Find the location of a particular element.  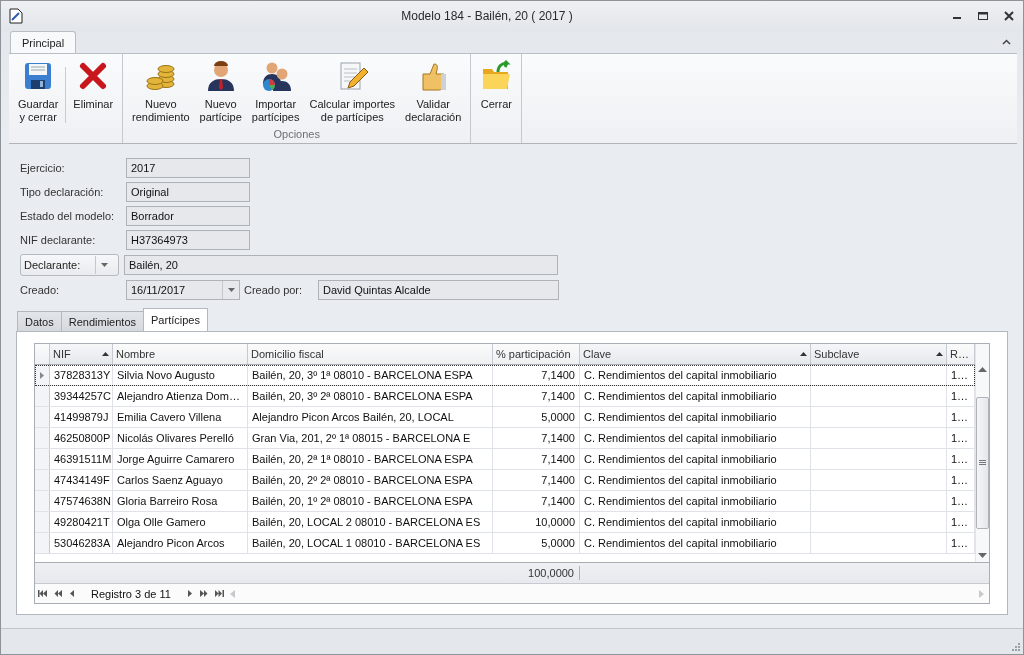

table-cell: Emilia Cavero Villena is located at coordinates (169, 417).